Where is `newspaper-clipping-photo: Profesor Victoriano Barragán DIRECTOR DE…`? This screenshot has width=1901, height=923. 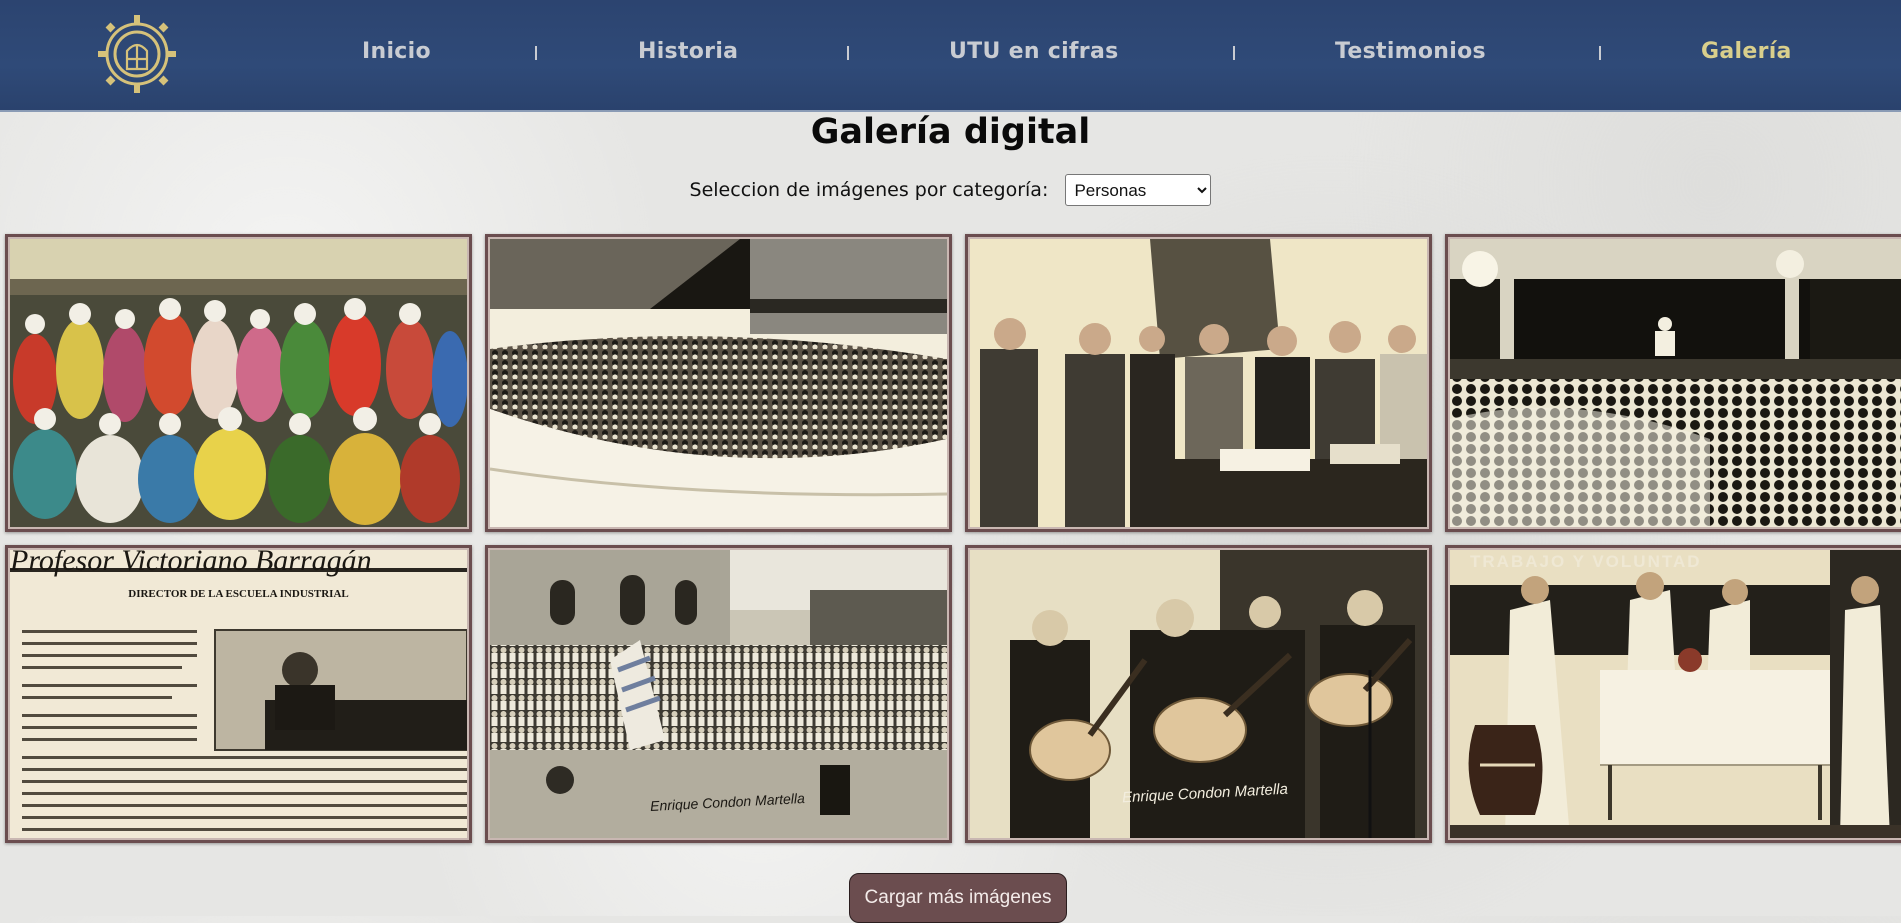
newspaper-clipping-photo: Profesor Victoriano Barragán DIRECTOR DE… is located at coordinates (238, 694).